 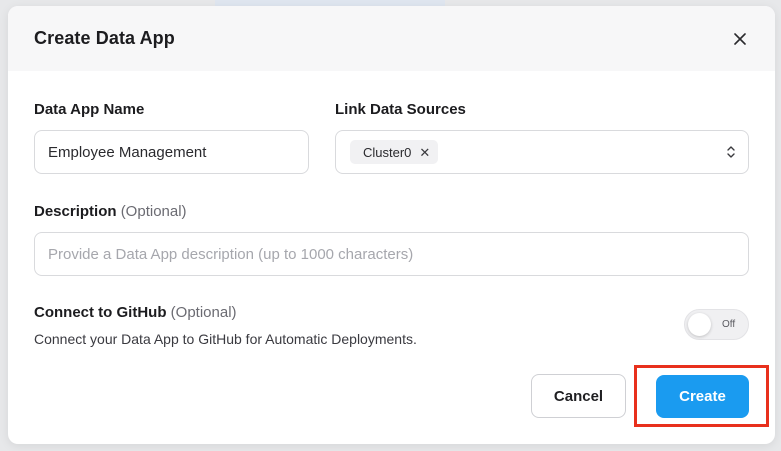 What do you see at coordinates (716, 324) in the screenshot?
I see `github-toggle: Off` at bounding box center [716, 324].